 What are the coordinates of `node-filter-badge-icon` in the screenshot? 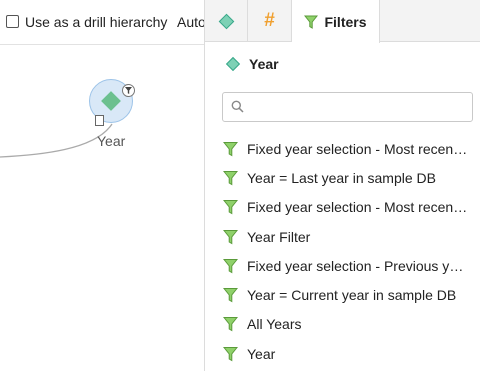 It's located at (128, 90).